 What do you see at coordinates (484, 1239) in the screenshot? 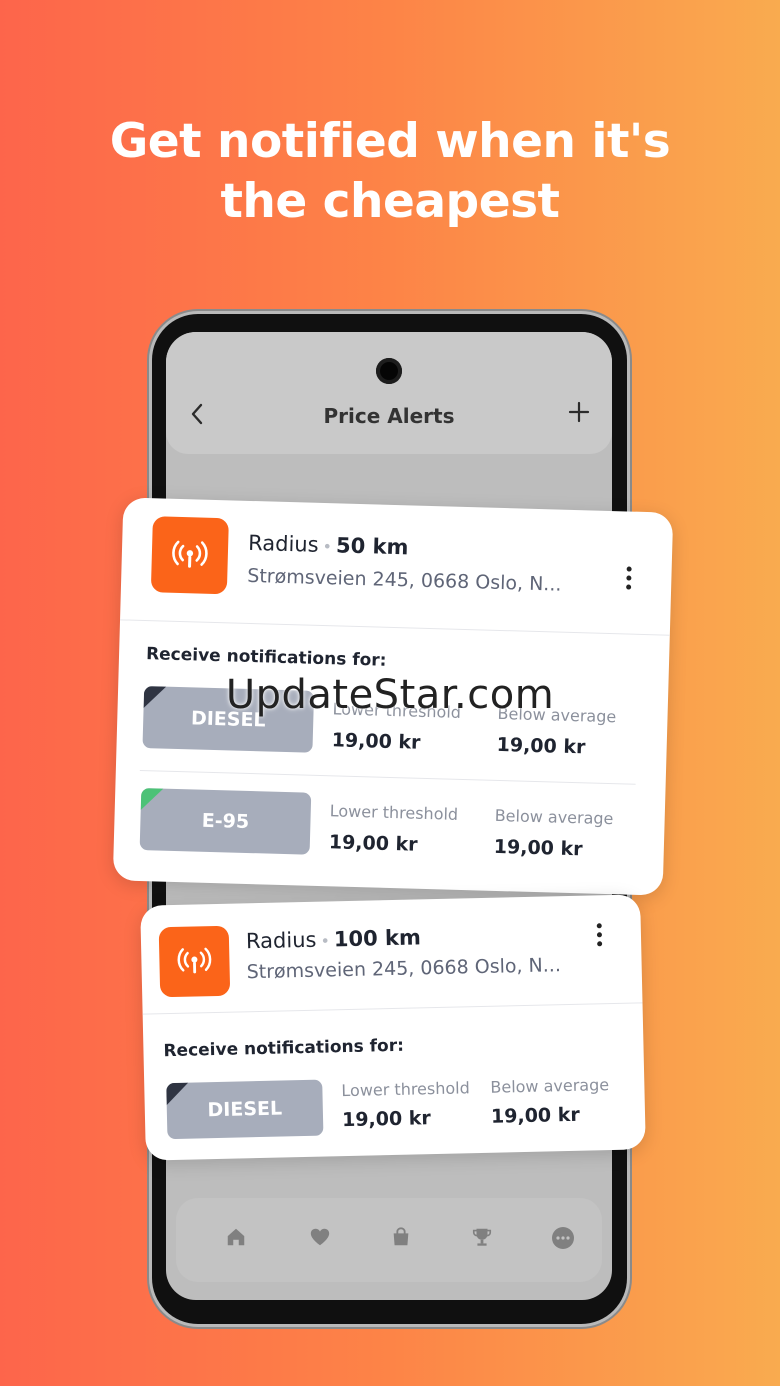
I see `trophy-icon` at bounding box center [484, 1239].